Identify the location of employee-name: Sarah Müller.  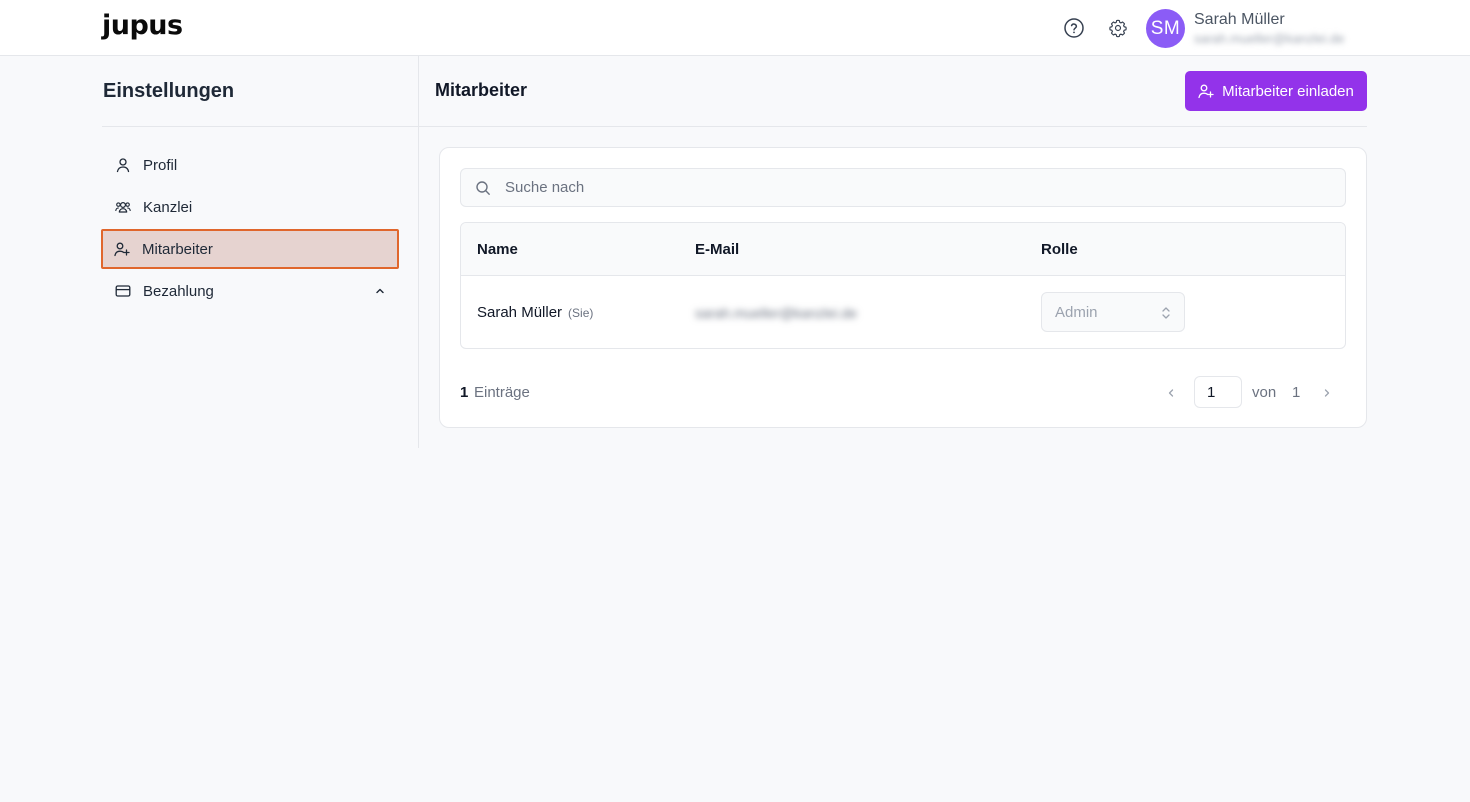
(520, 312).